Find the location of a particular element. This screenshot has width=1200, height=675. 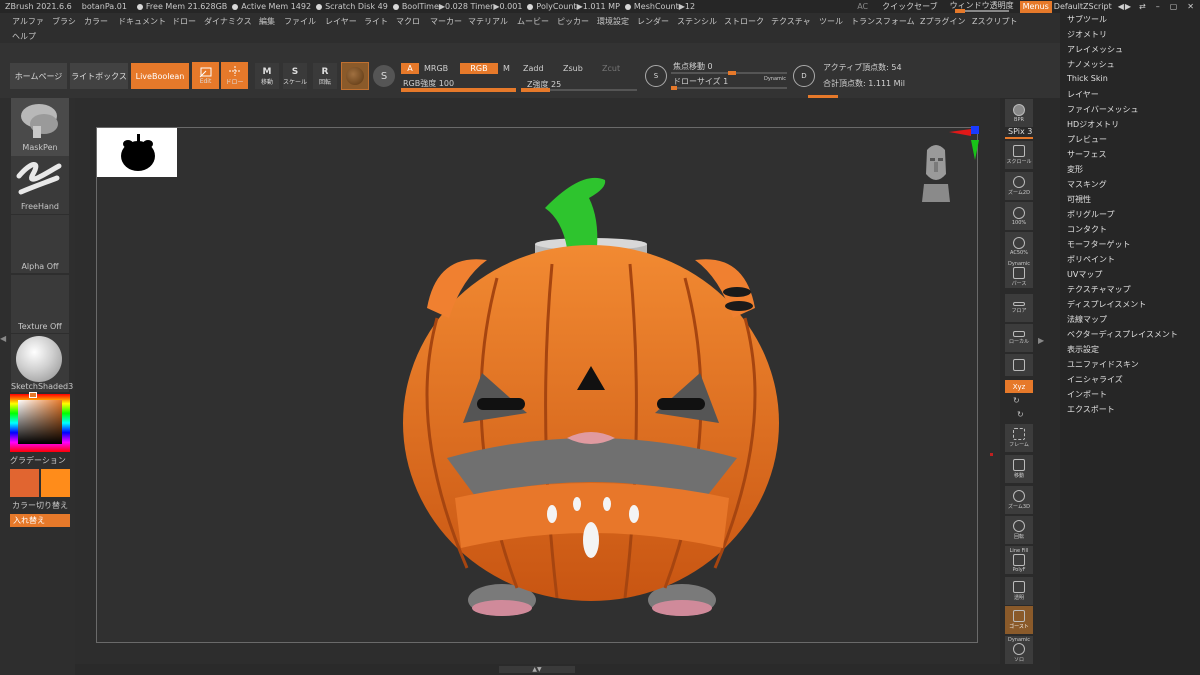

nav-right-icon: ▶ is located at coordinates (1128, 6).